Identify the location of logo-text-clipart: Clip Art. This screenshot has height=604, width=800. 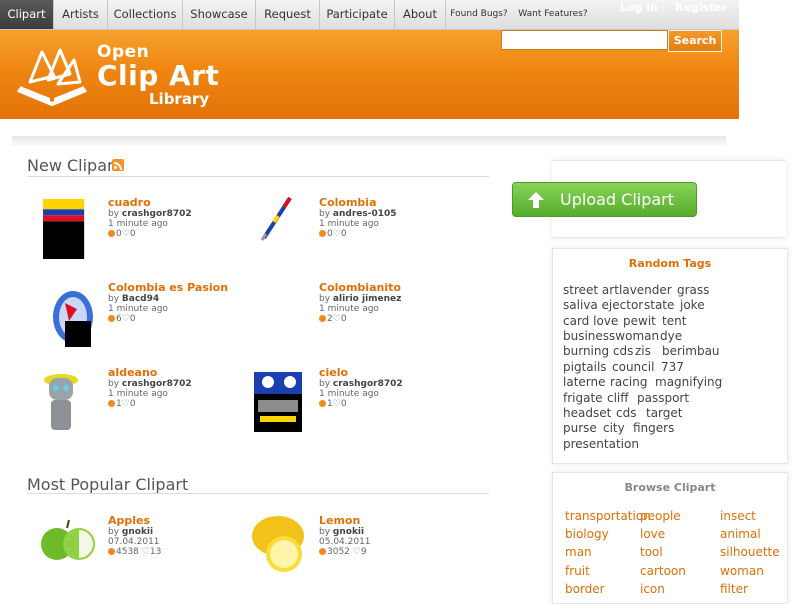
(158, 75).